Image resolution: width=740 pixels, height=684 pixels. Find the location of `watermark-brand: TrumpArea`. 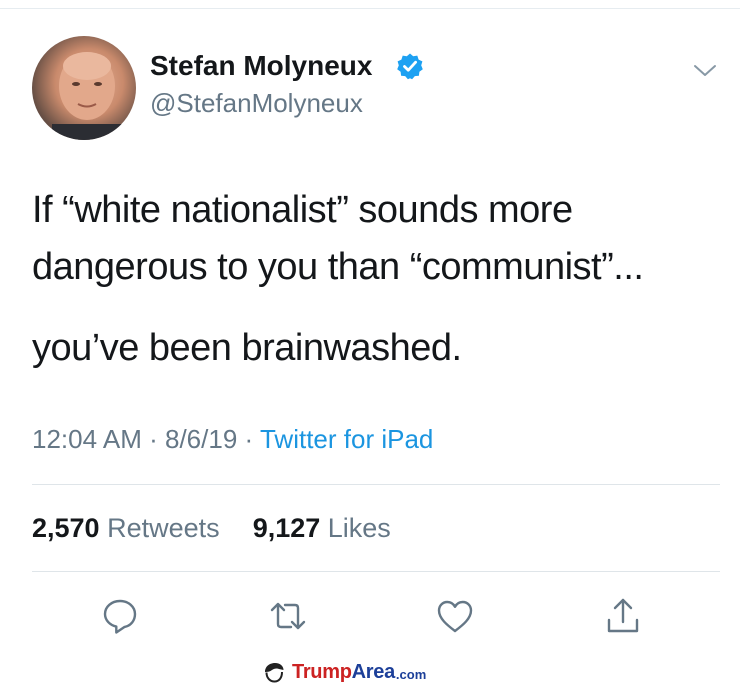

watermark-brand: TrumpArea is located at coordinates (343, 672).